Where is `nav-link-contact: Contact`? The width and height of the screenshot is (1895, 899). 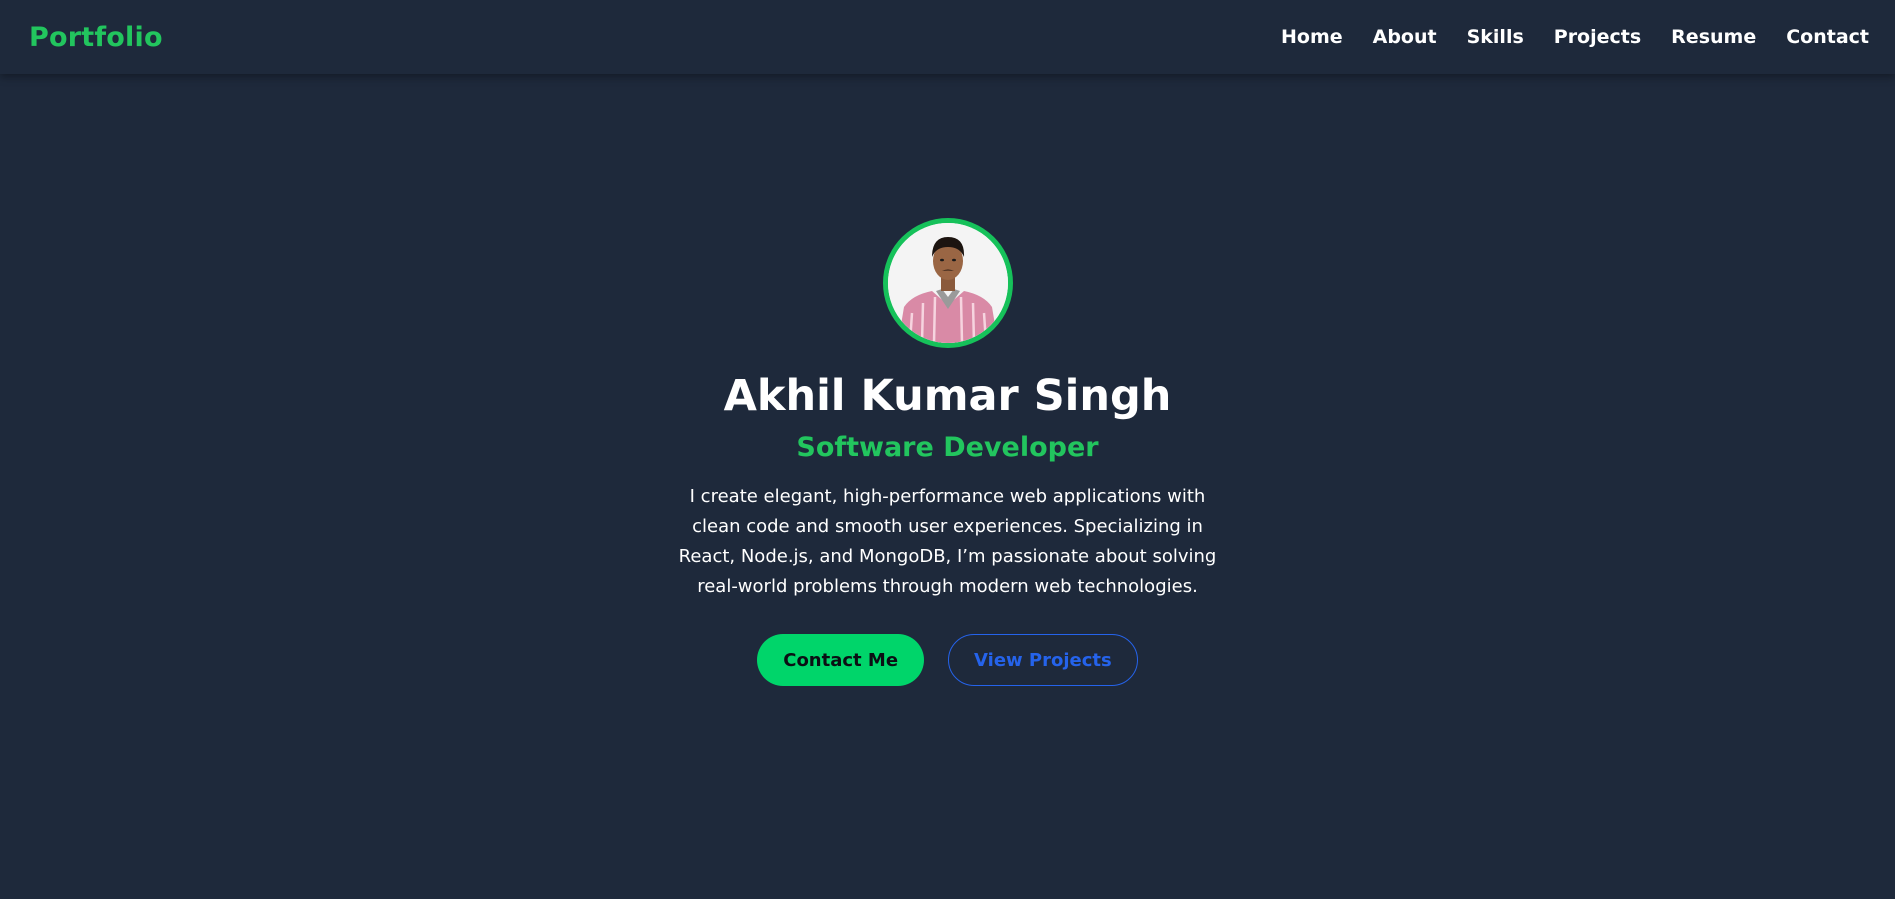
nav-link-contact: Contact is located at coordinates (1827, 37).